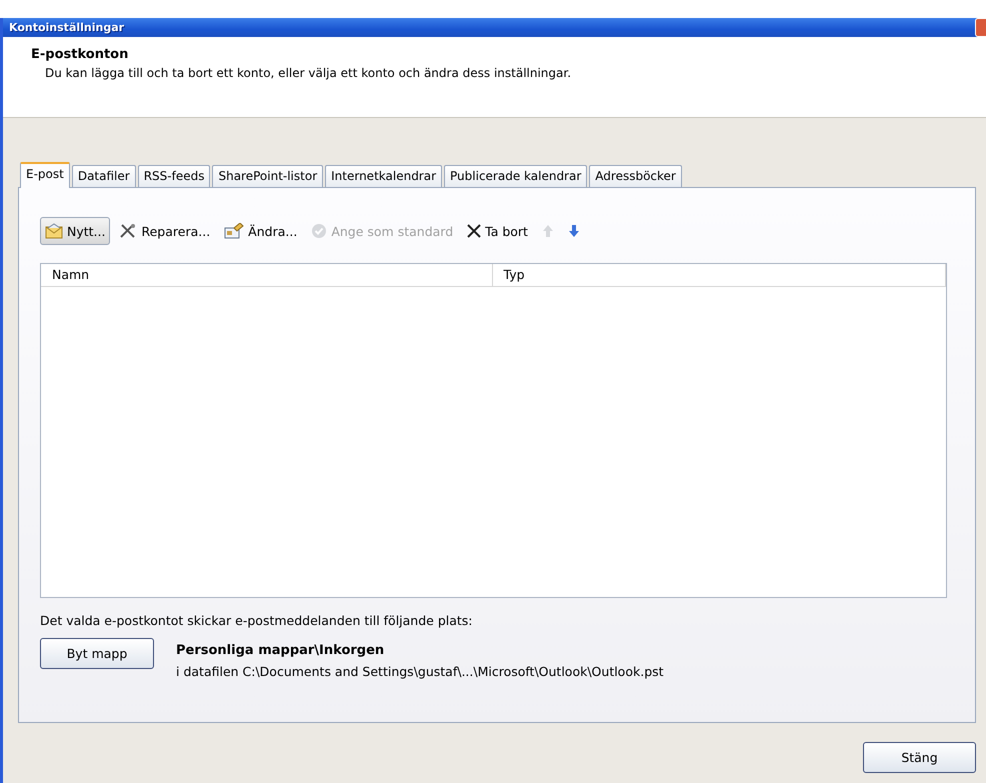 The width and height of the screenshot is (986, 783). What do you see at coordinates (234, 231) in the screenshot?
I see `card-icon` at bounding box center [234, 231].